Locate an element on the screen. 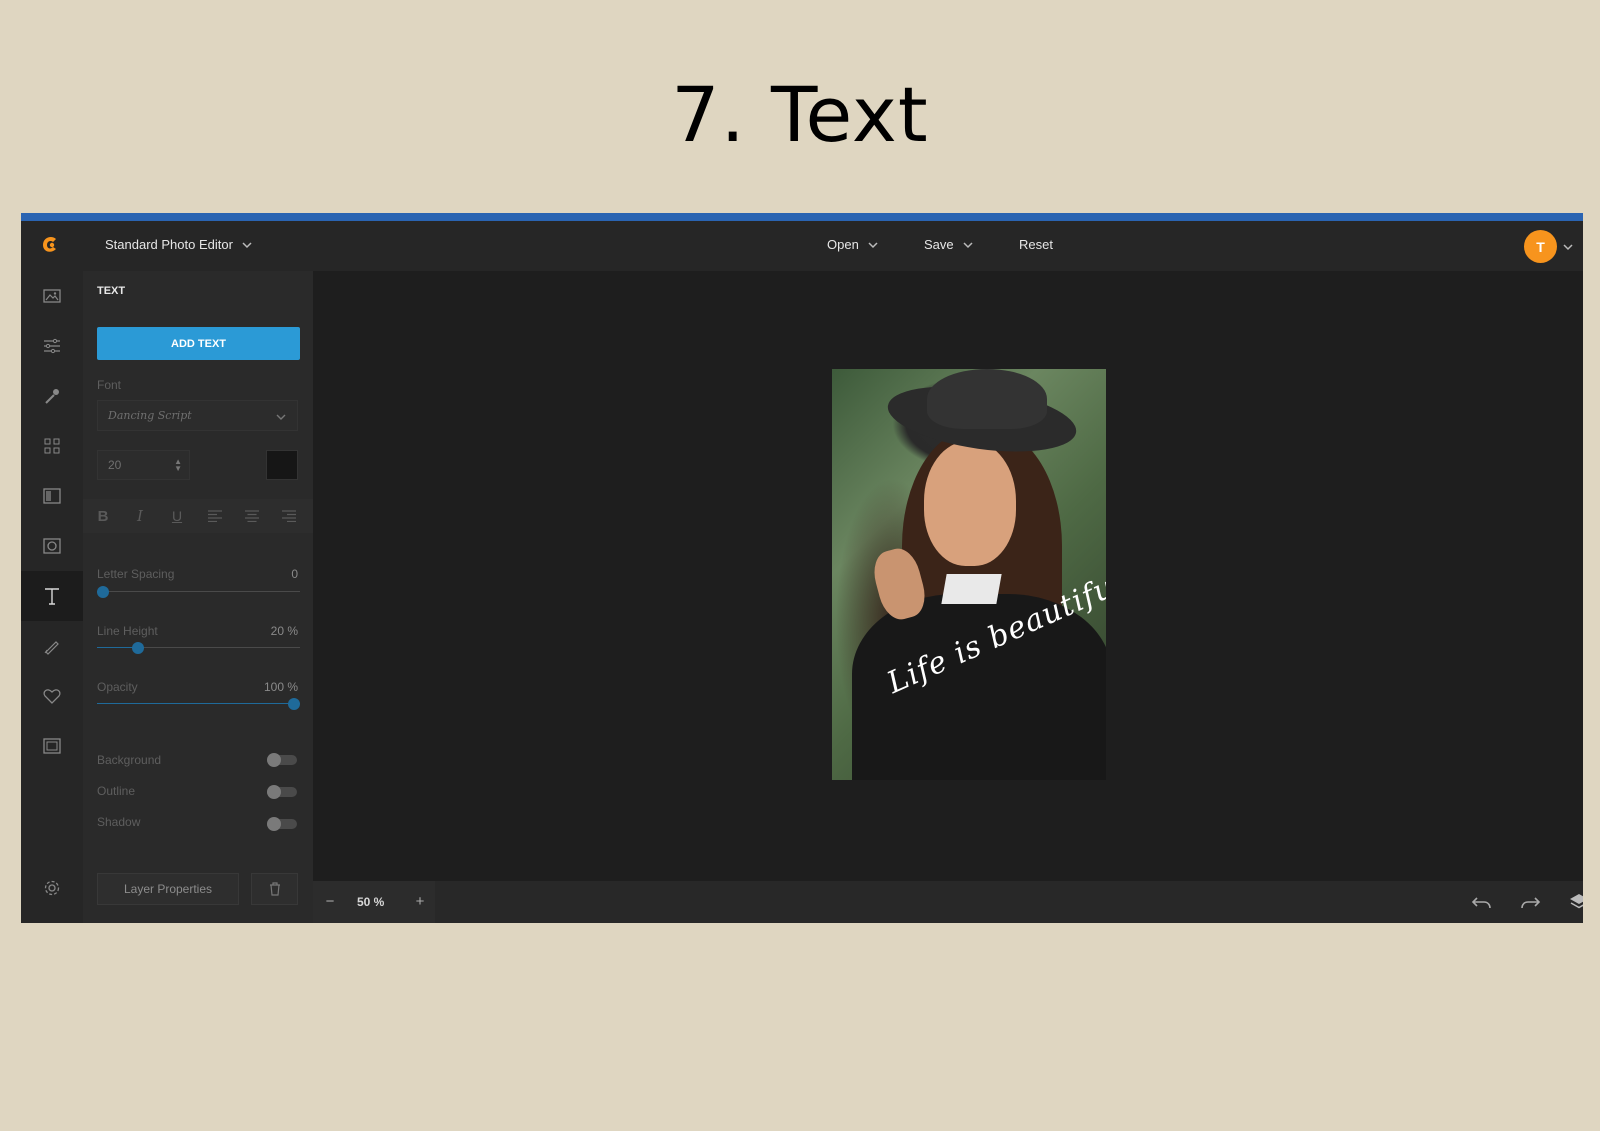  open-menu-button: Open is located at coordinates (853, 244).